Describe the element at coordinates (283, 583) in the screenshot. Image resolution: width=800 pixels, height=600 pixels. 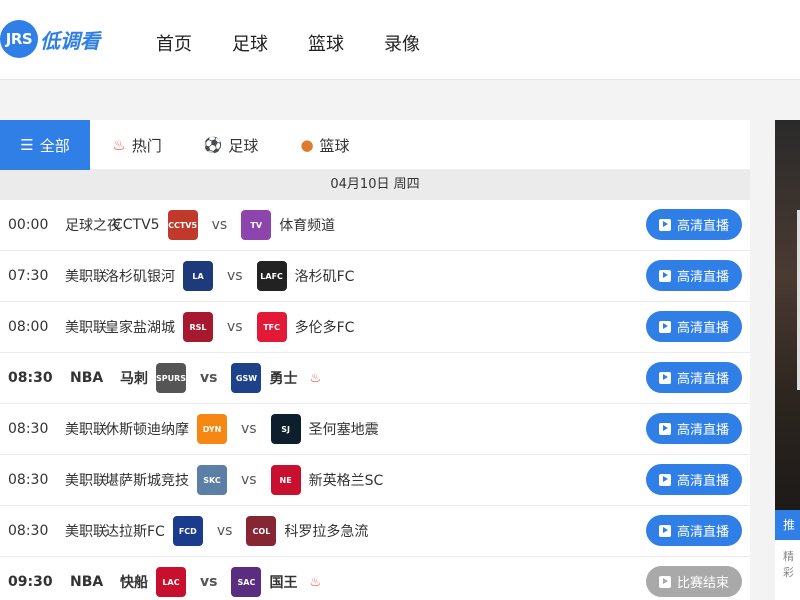
I see `away-team: 国王` at that location.